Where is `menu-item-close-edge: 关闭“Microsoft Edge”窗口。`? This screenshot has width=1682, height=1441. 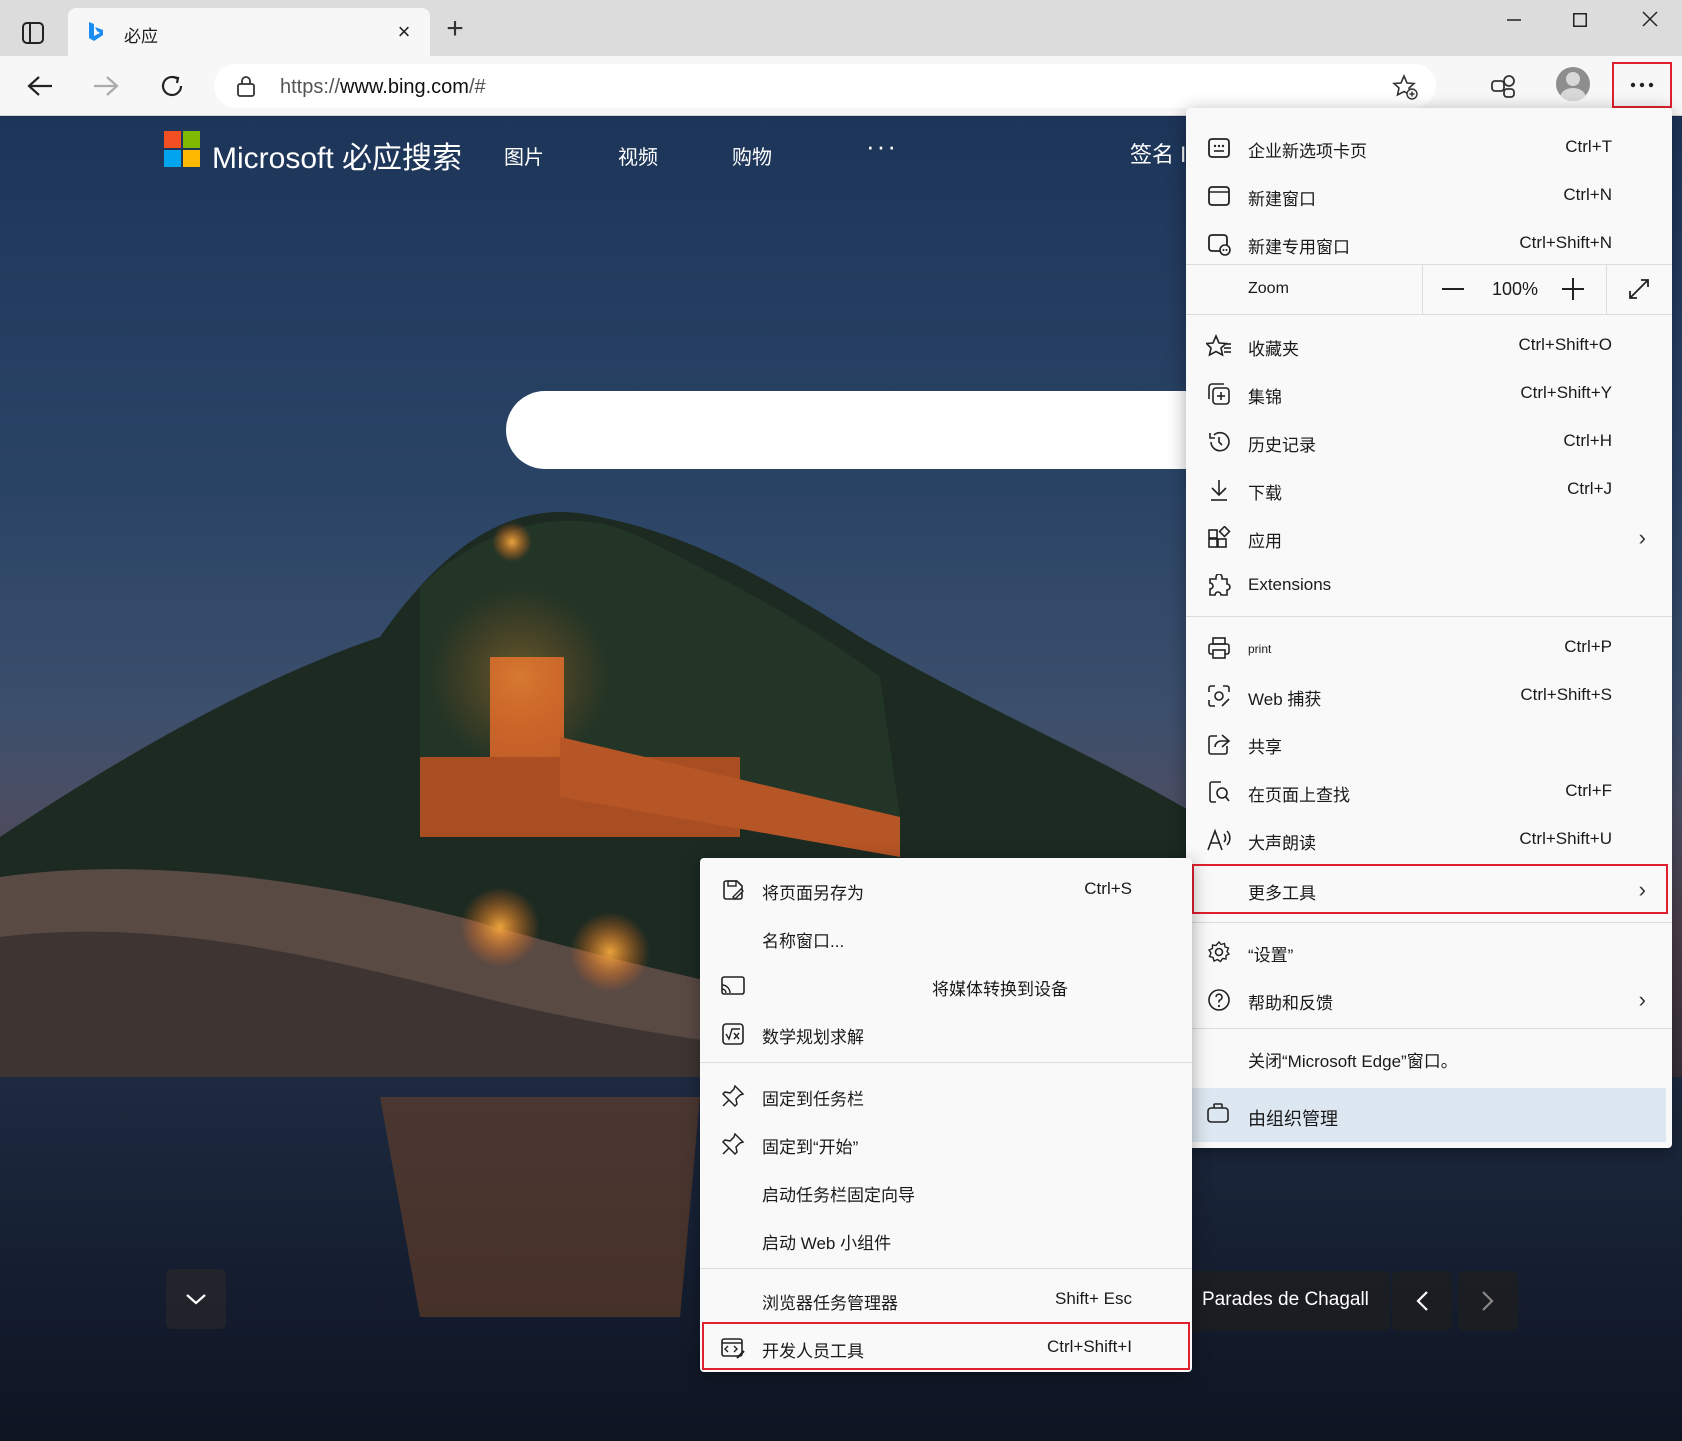 menu-item-close-edge: 关闭“Microsoft Edge”窗口。 is located at coordinates (1429, 1057).